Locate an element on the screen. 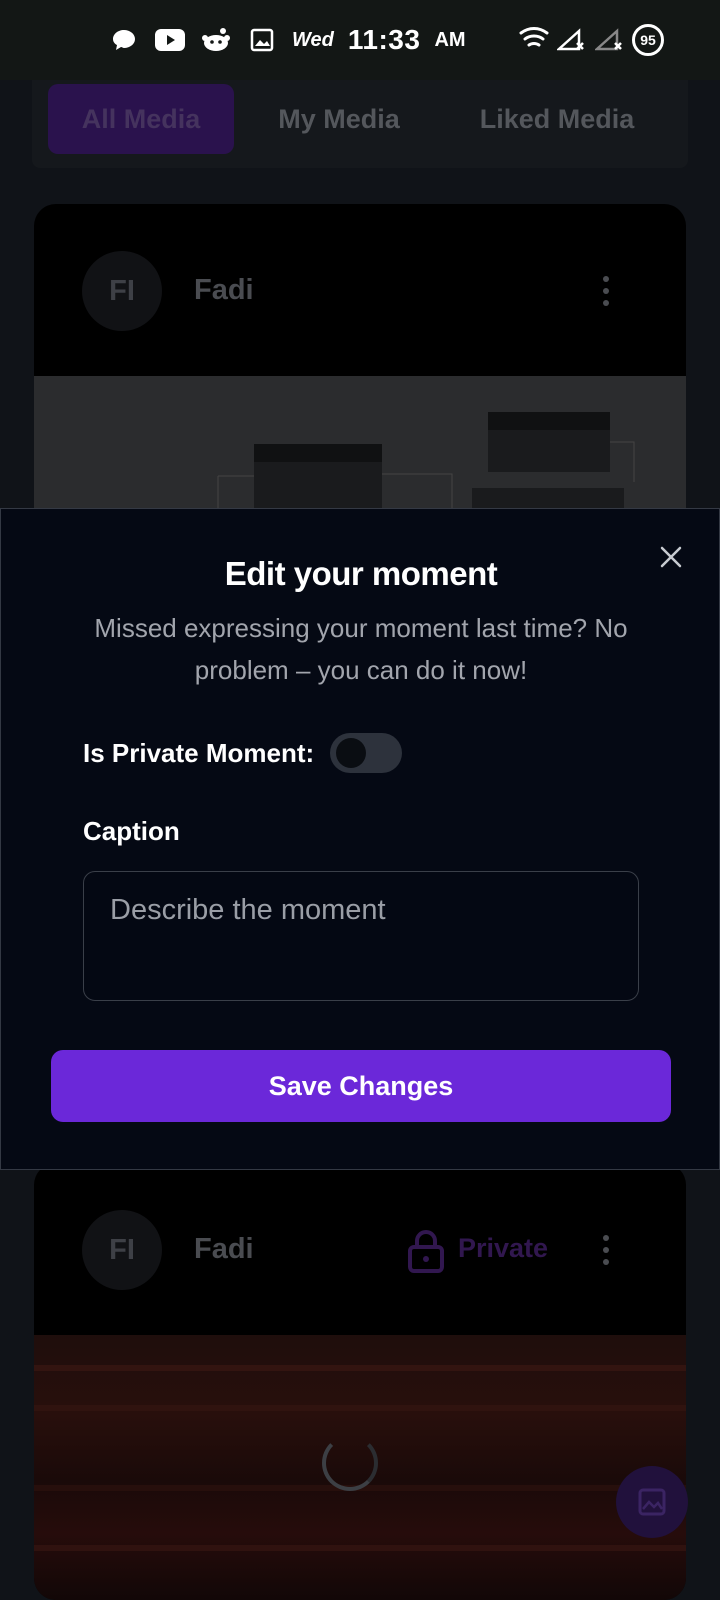 The image size is (720, 1600). private-moment-row: Is Private Moment: is located at coordinates (243, 753).